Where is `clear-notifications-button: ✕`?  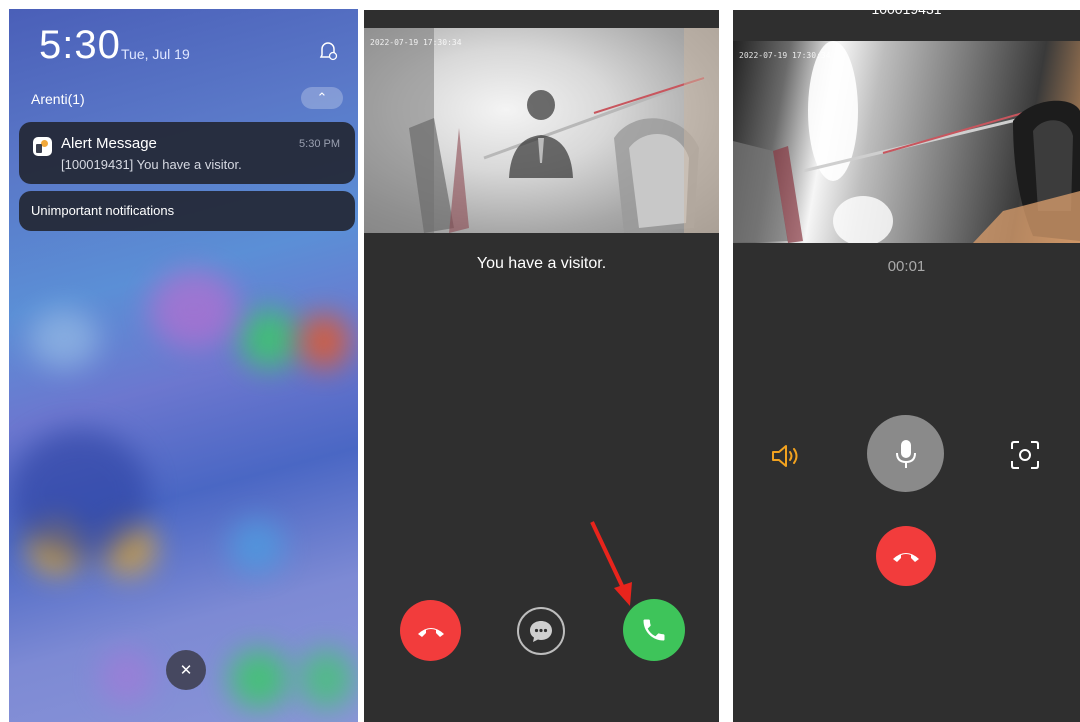
clear-notifications-button: ✕ is located at coordinates (186, 670).